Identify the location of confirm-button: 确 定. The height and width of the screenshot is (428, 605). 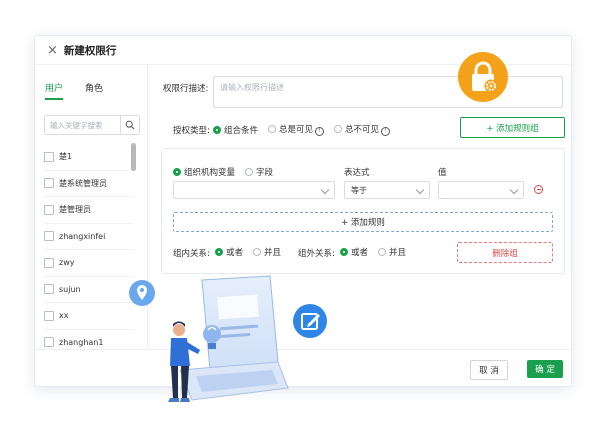
(545, 369).